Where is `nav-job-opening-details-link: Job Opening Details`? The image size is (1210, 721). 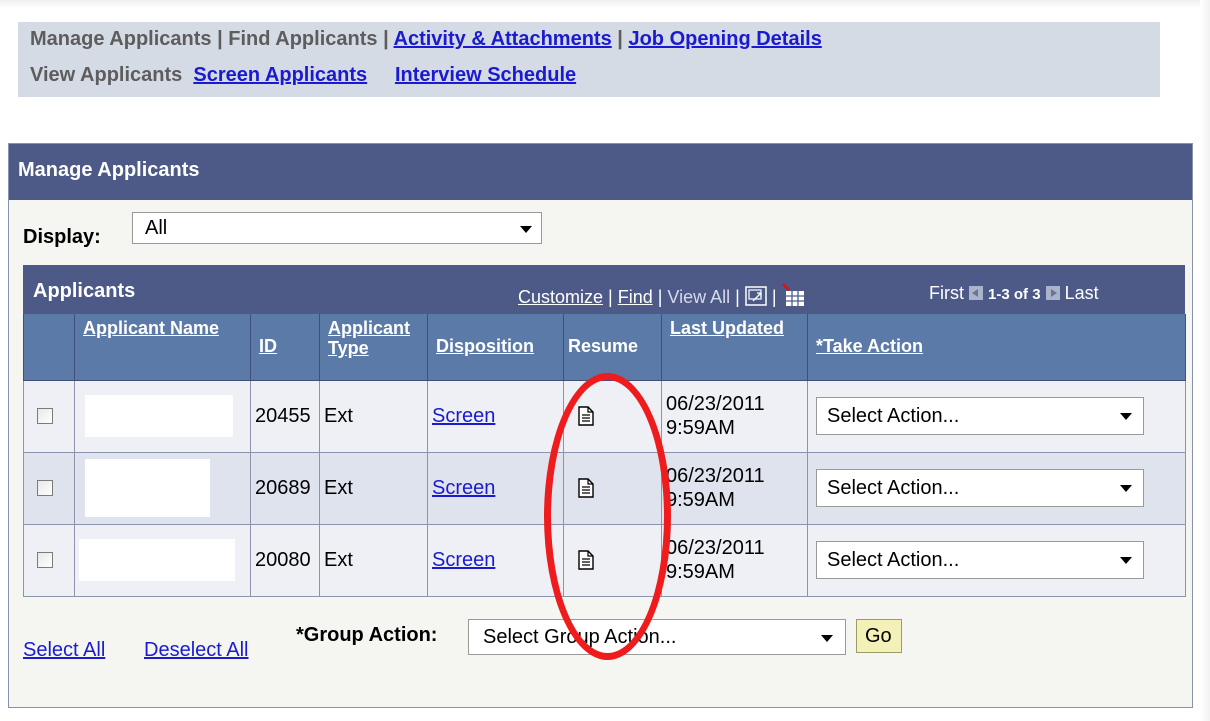
nav-job-opening-details-link: Job Opening Details is located at coordinates (724, 39).